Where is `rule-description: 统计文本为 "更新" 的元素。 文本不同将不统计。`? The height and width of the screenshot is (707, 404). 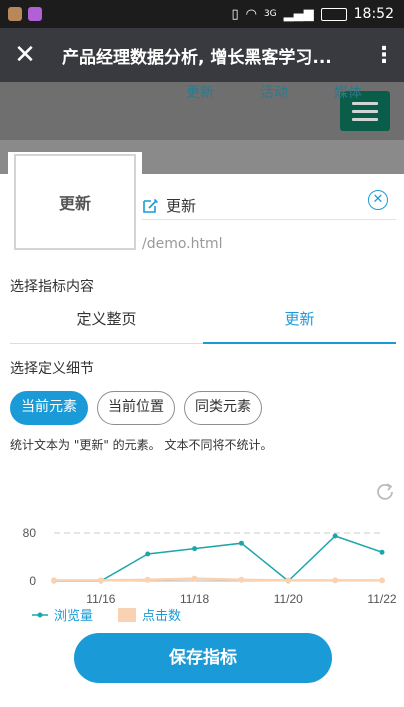
rule-description: 统计文本为 "更新" 的元素。 文本不同将不统计。 is located at coordinates (141, 445).